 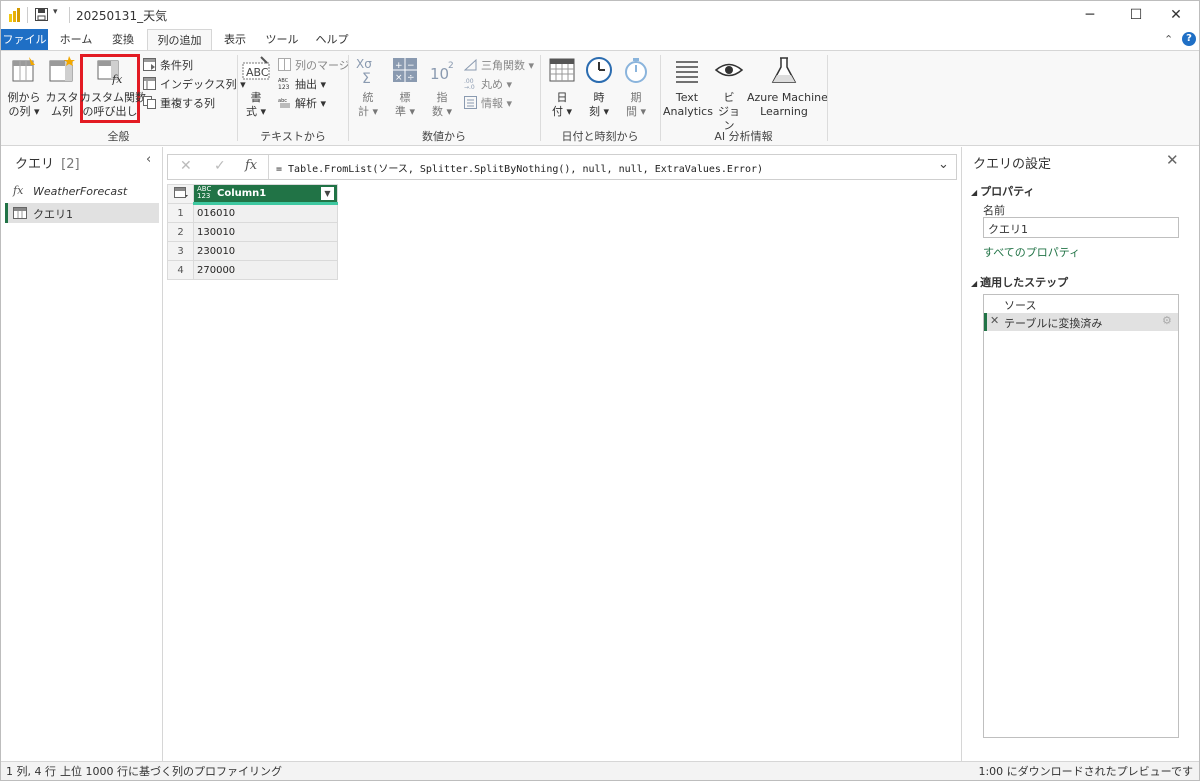 I want to click on column-from-examples-label-2: の列 ▾, so click(x=24, y=111).